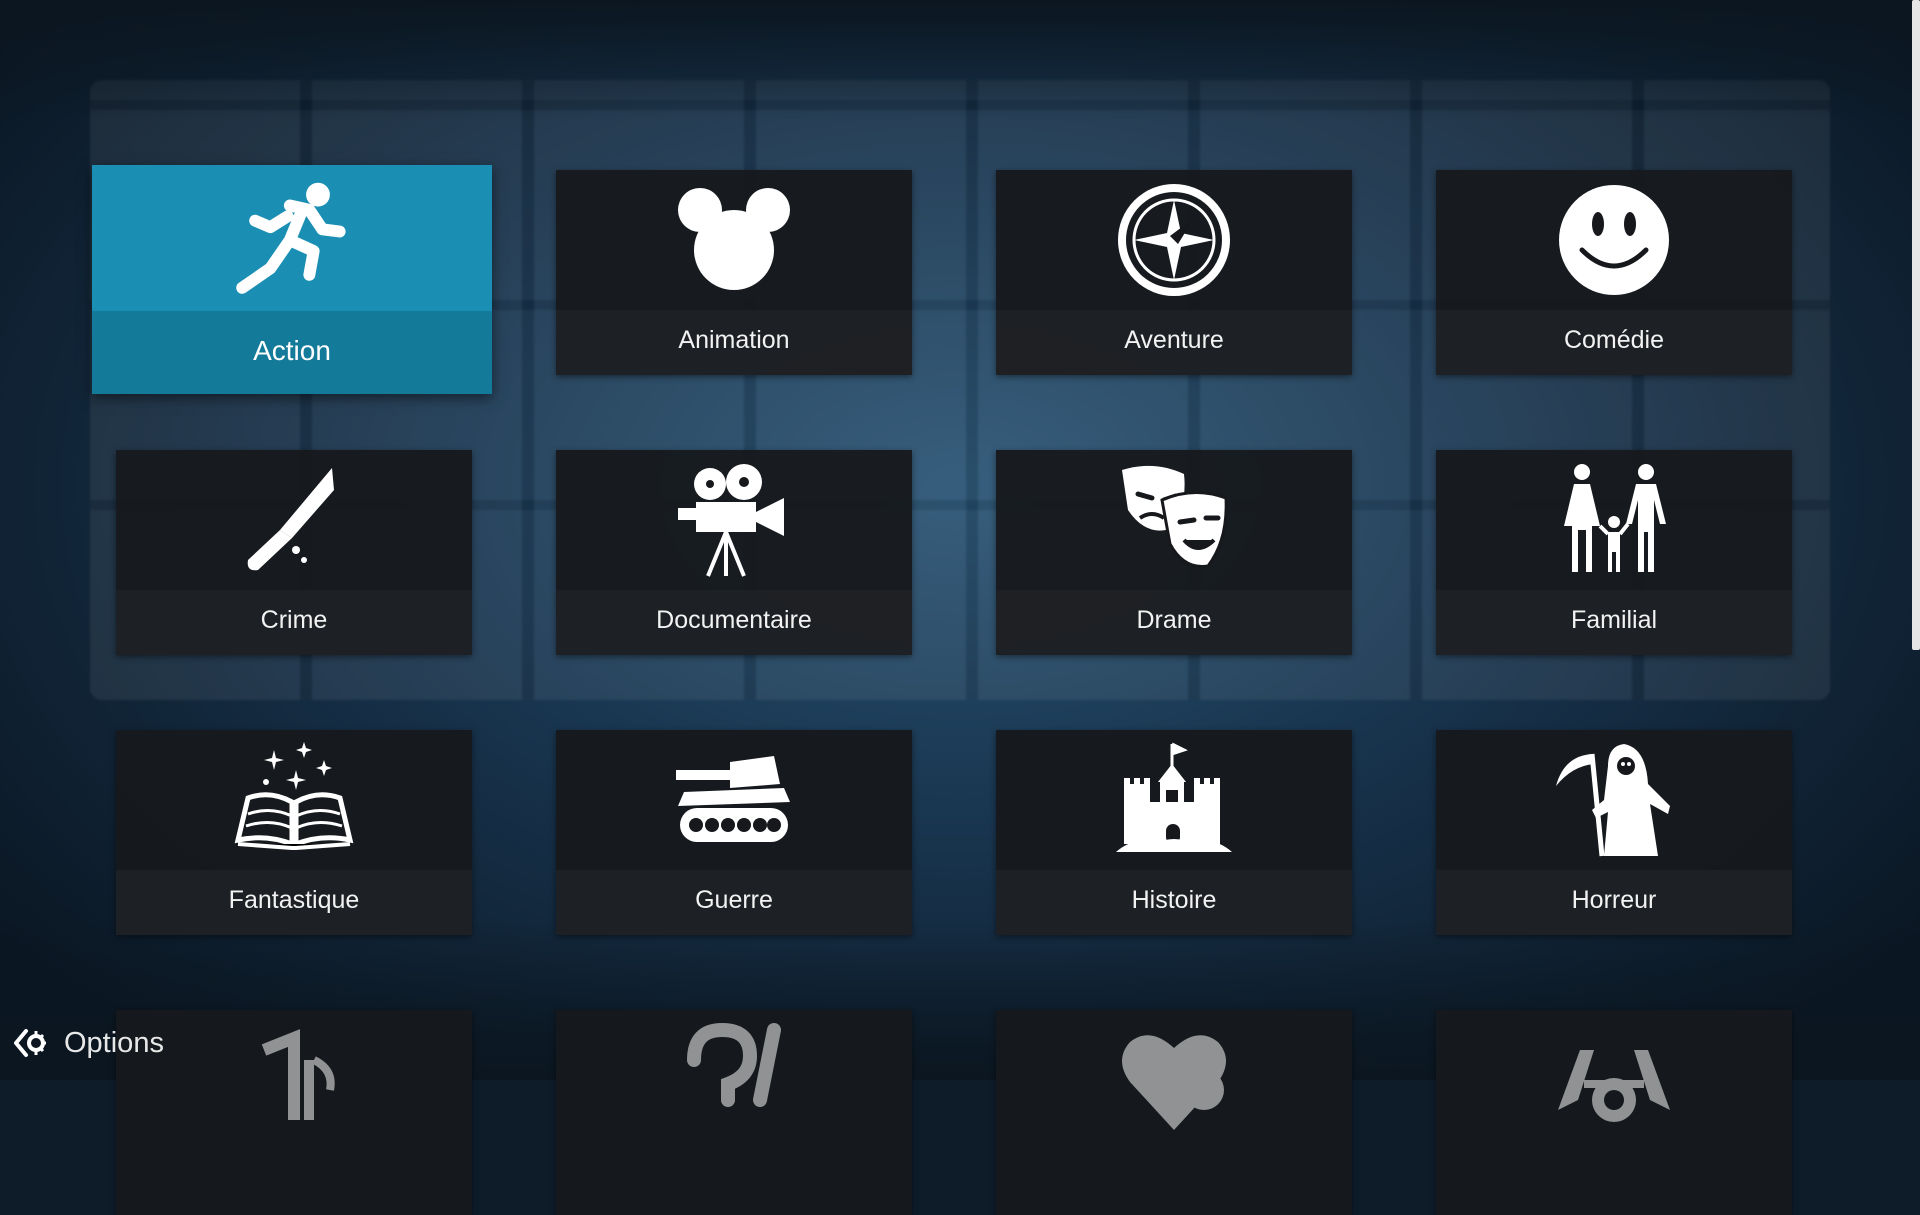  Describe the element at coordinates (1174, 1082) in the screenshot. I see `heart-icon` at that location.